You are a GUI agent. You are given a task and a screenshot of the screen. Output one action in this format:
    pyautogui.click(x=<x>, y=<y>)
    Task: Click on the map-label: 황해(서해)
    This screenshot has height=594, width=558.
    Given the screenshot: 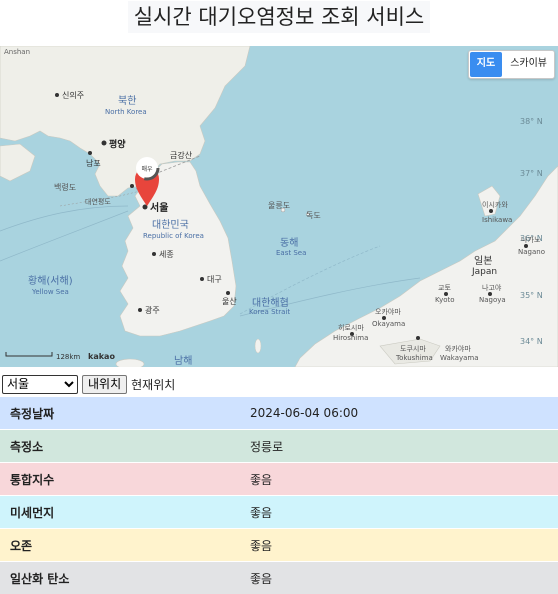 What is the action you would take?
    pyautogui.click(x=50, y=280)
    